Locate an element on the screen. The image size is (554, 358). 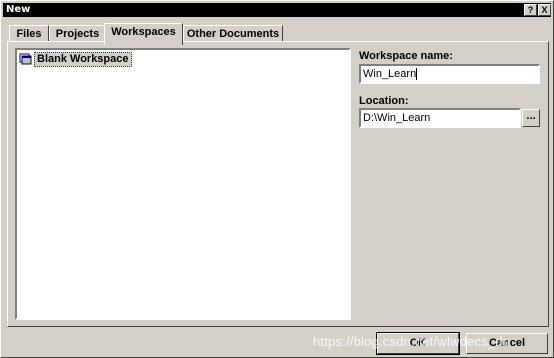
blank-workspace-icon is located at coordinates (25, 59).